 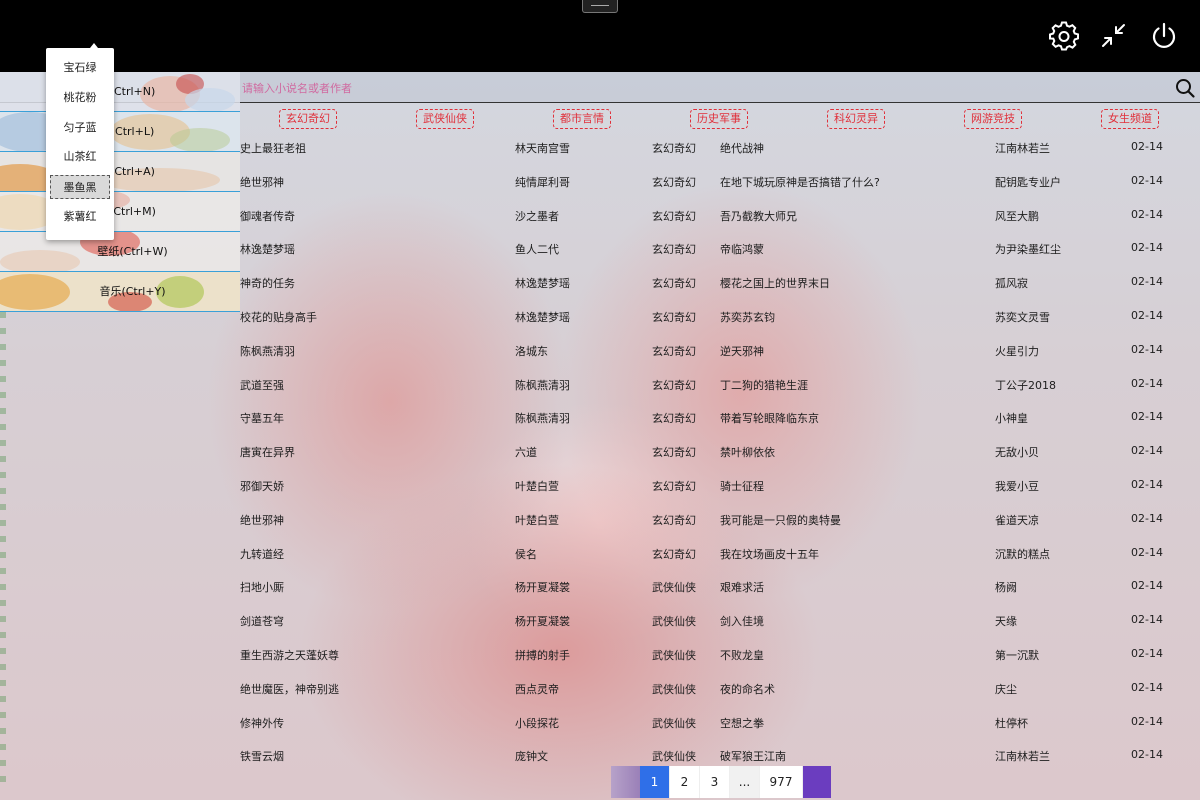 What do you see at coordinates (775, 284) in the screenshot?
I see `latest-chapter: 樱花之国上的世界末日` at bounding box center [775, 284].